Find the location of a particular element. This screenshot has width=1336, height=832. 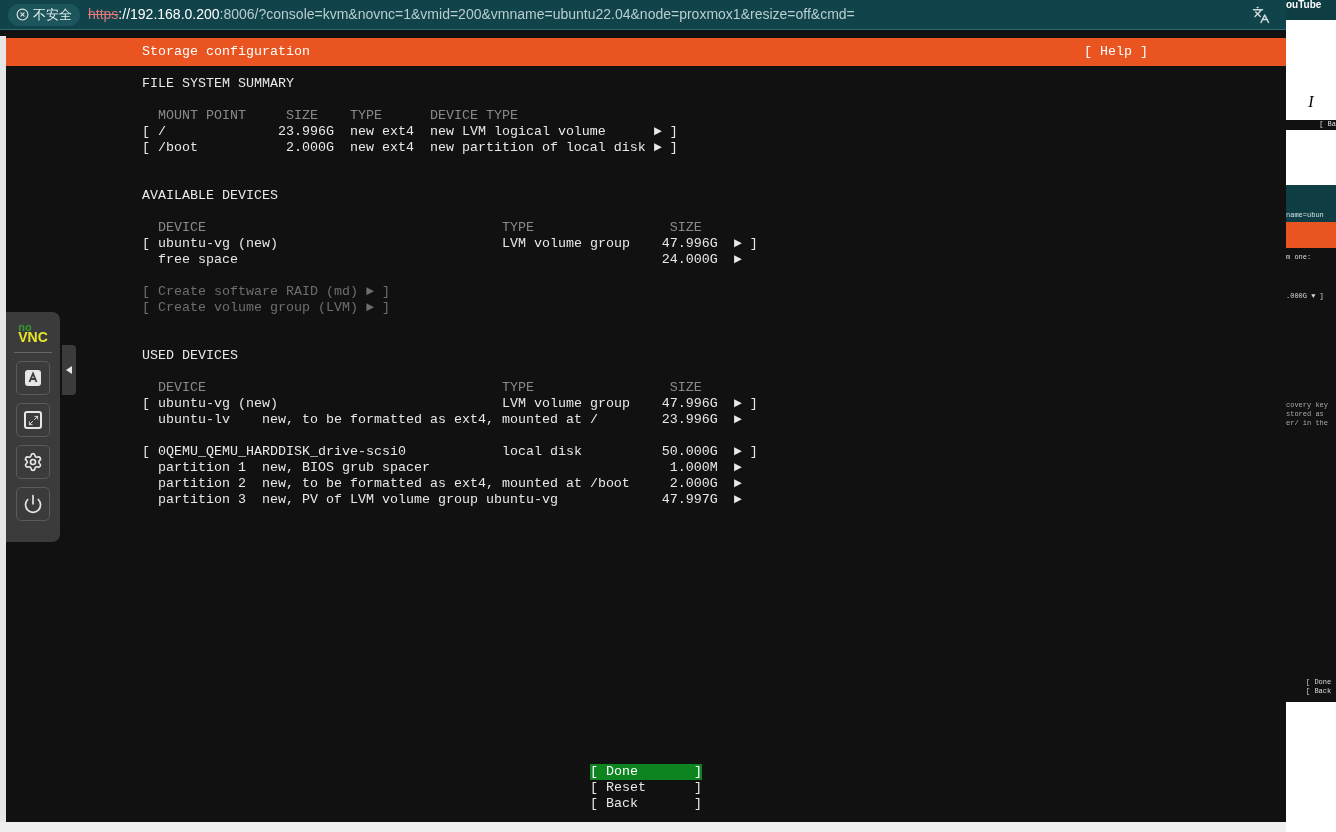

mount-point: [ / is located at coordinates (154, 132).